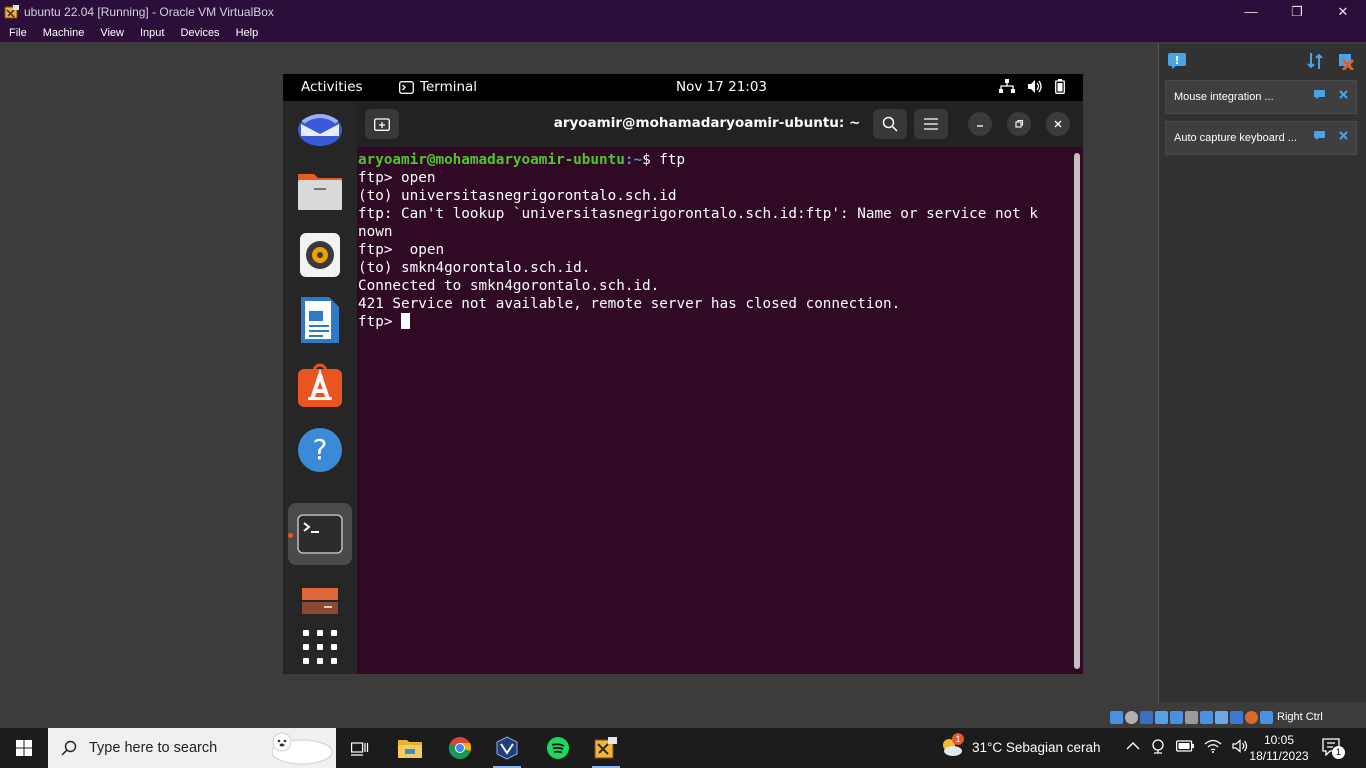 The height and width of the screenshot is (768, 1366). What do you see at coordinates (320, 255) in the screenshot?
I see `rhythmbox-icon` at bounding box center [320, 255].